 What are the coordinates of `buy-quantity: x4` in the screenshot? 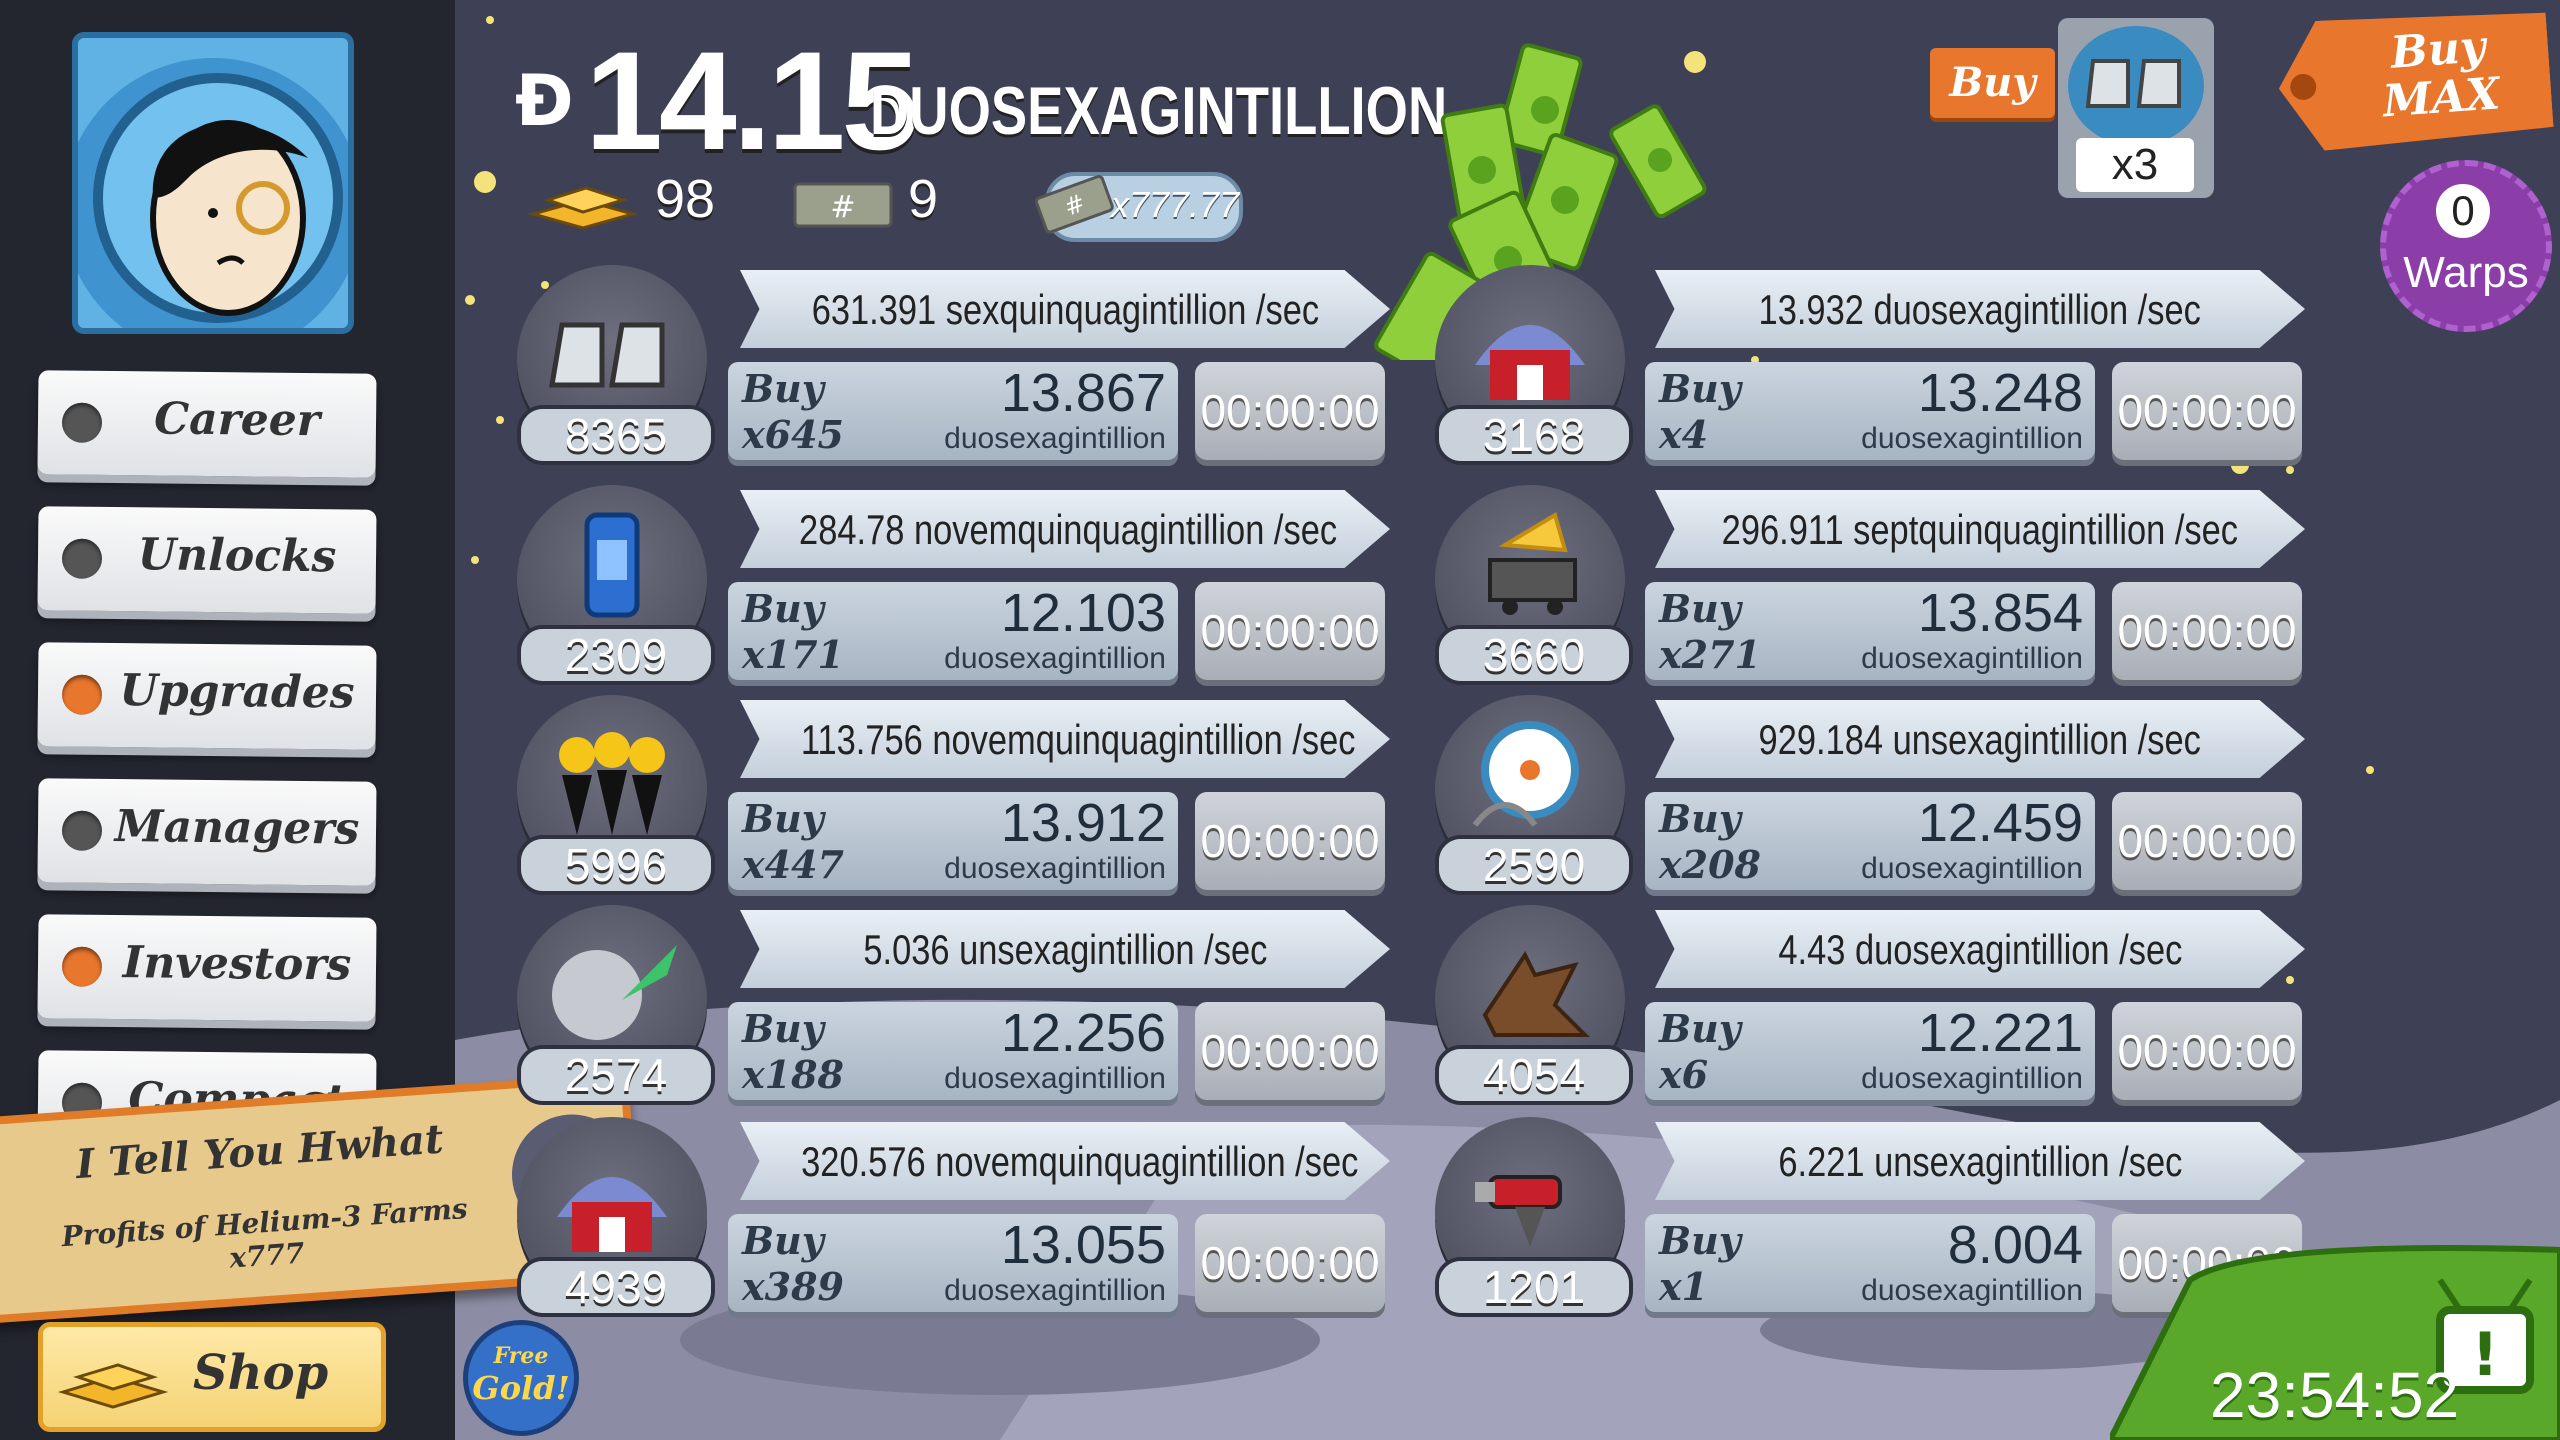 It's located at (1684, 434).